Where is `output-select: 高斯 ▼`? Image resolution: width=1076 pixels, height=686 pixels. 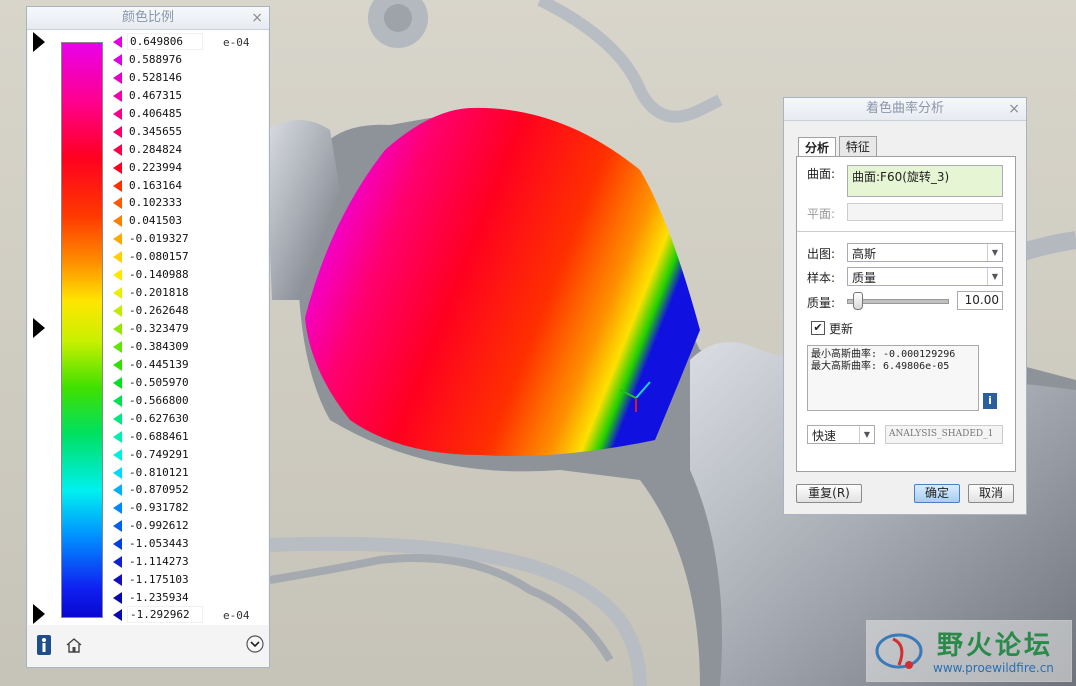
output-select: 高斯 ▼ is located at coordinates (925, 252).